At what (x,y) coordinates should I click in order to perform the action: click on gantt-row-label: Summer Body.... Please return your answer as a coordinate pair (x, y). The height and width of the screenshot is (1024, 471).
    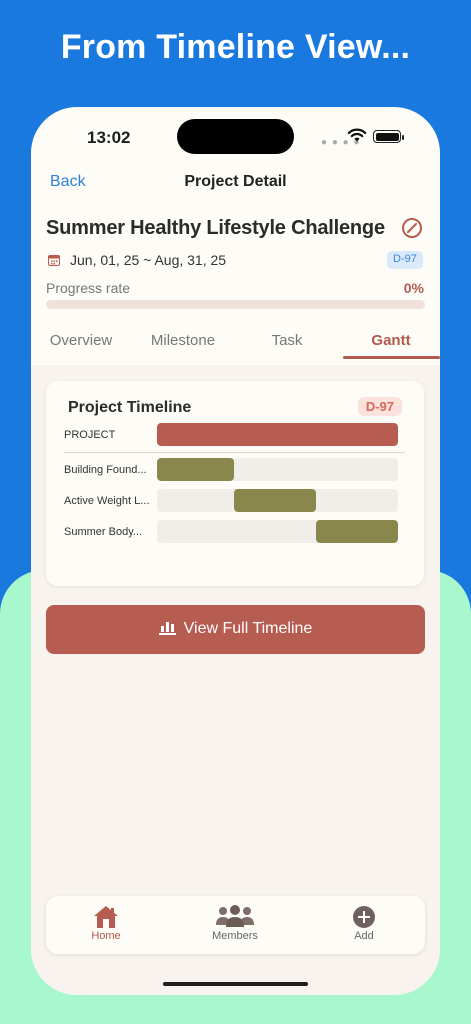
    Looking at the image, I should click on (103, 532).